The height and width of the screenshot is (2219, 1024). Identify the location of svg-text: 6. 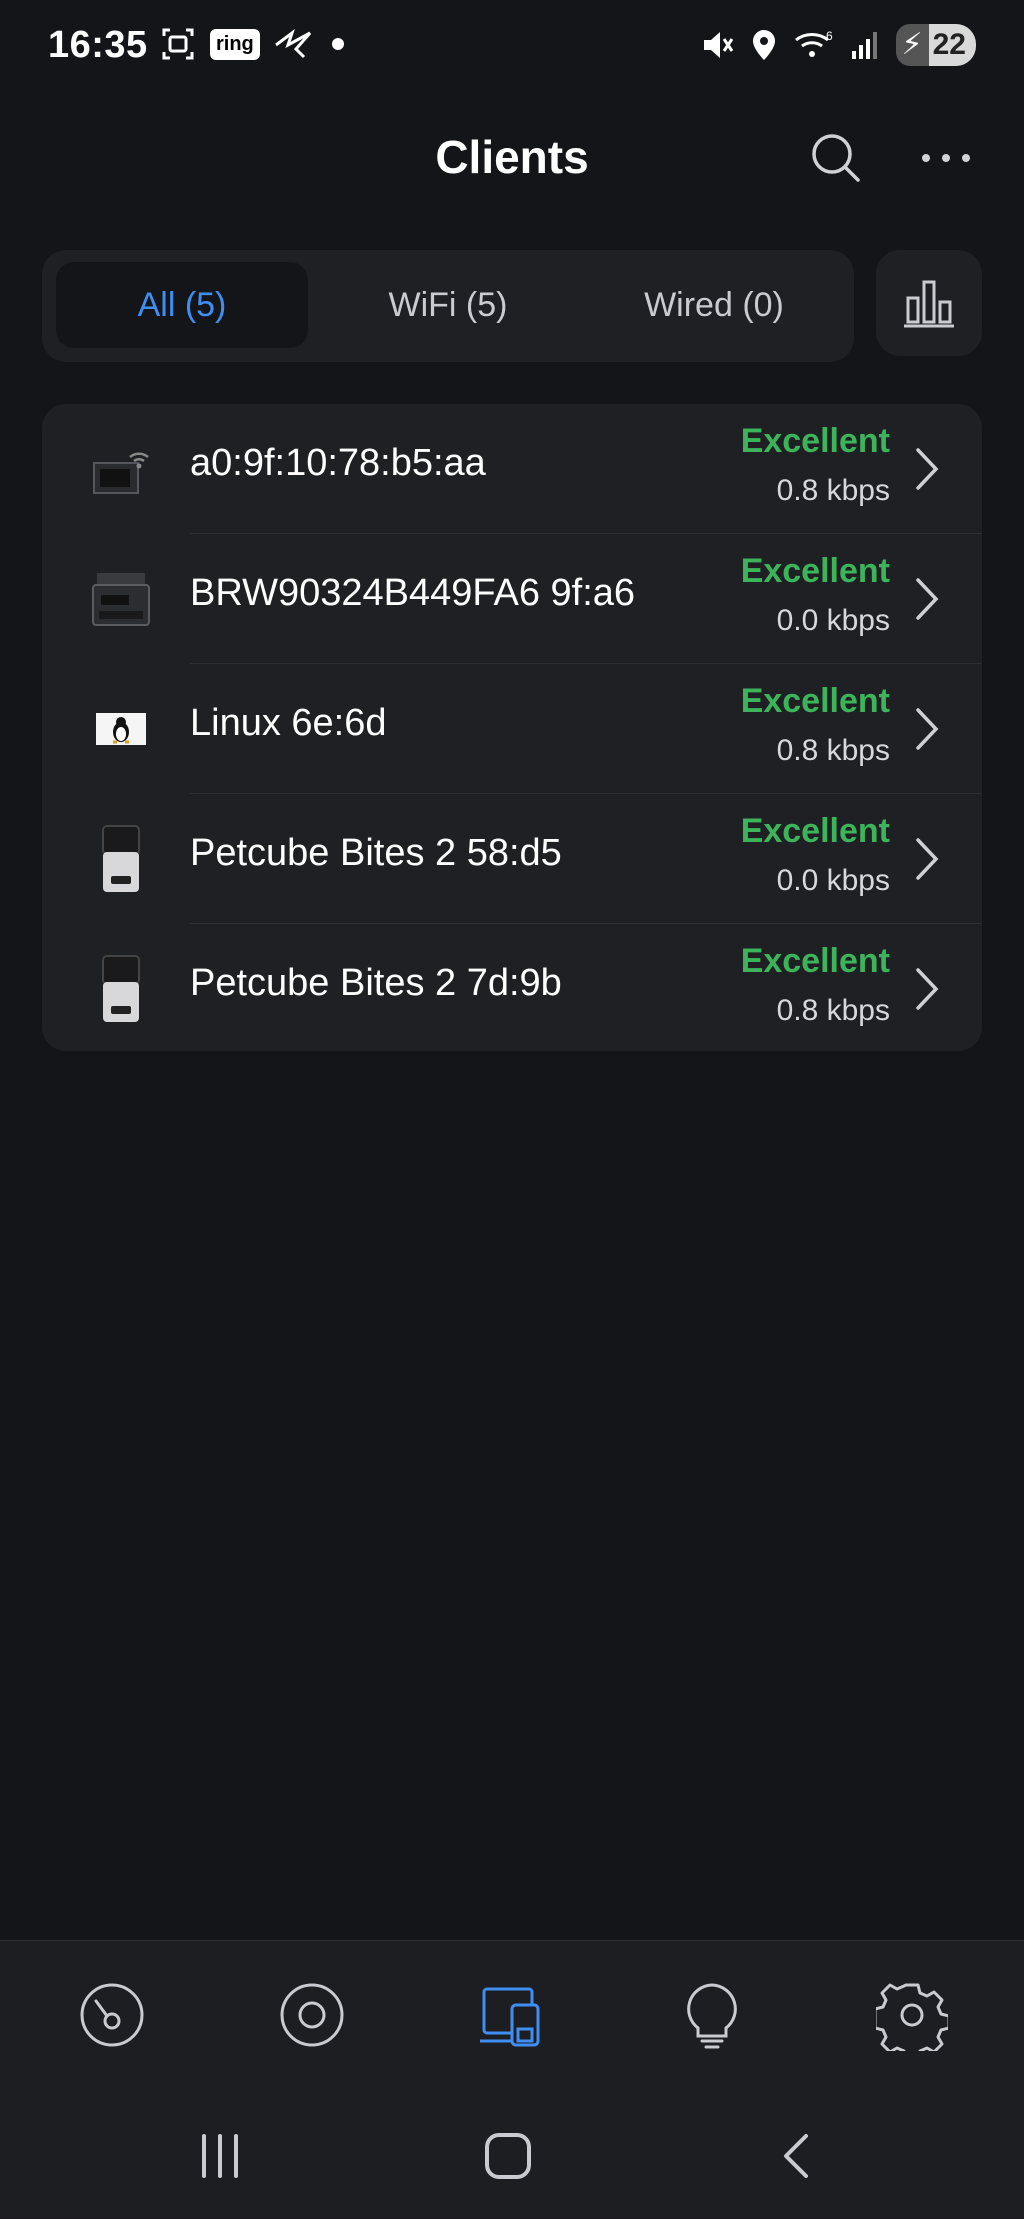
(829, 36).